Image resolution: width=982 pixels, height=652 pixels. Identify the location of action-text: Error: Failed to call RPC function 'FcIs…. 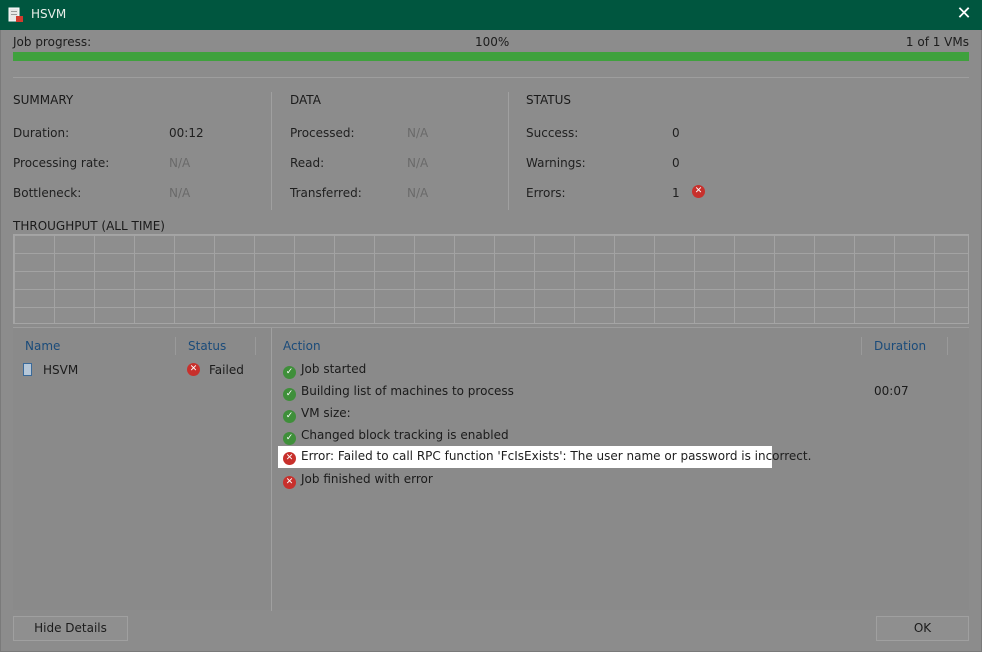
(556, 456).